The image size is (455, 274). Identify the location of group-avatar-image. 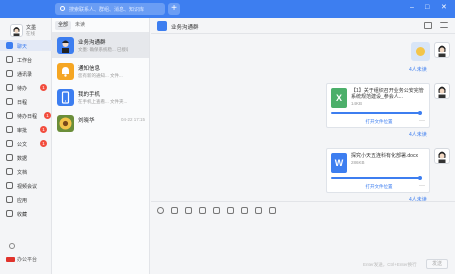
(65, 46).